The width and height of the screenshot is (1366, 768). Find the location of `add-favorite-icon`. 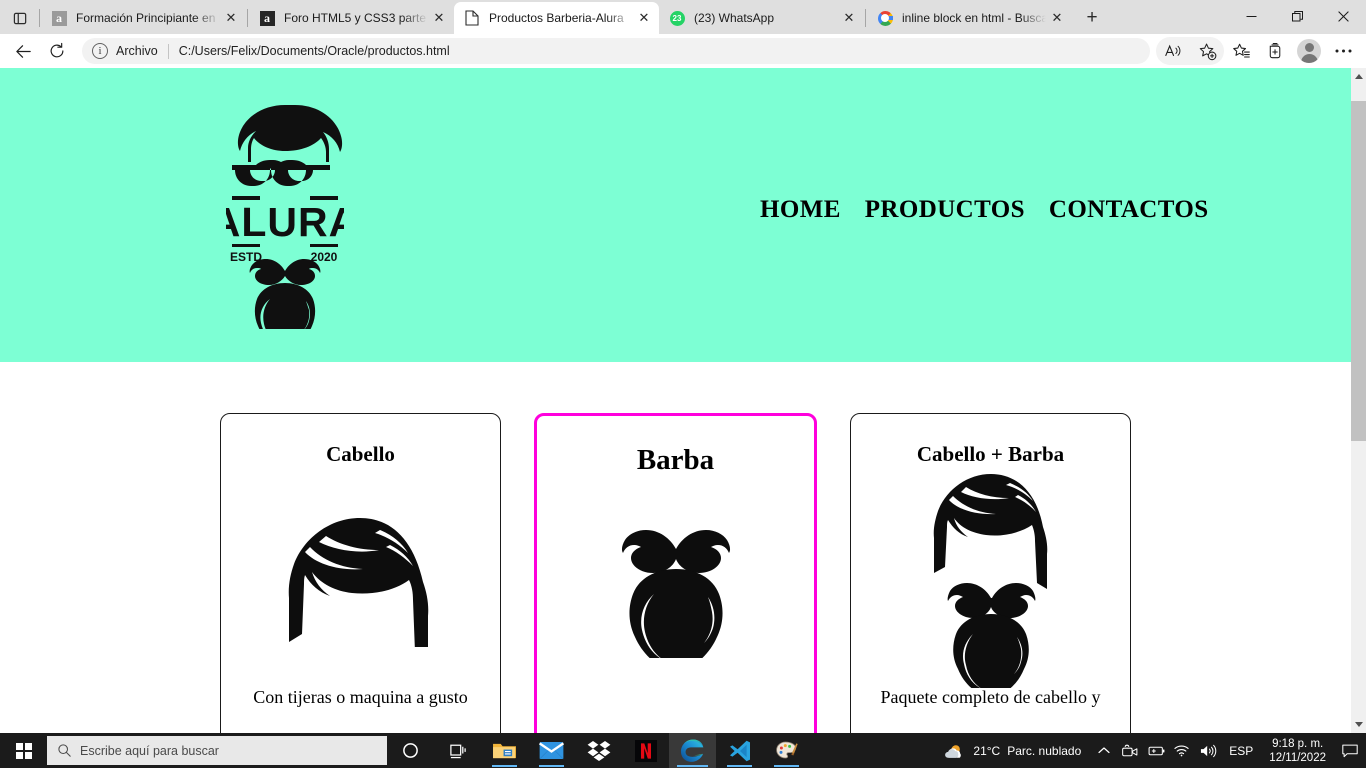

add-favorite-icon is located at coordinates (1207, 51).